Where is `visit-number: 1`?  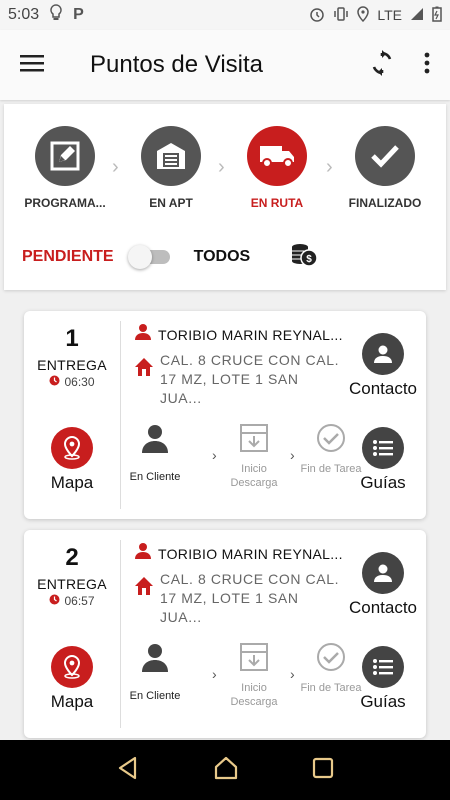 visit-number: 1 is located at coordinates (72, 338).